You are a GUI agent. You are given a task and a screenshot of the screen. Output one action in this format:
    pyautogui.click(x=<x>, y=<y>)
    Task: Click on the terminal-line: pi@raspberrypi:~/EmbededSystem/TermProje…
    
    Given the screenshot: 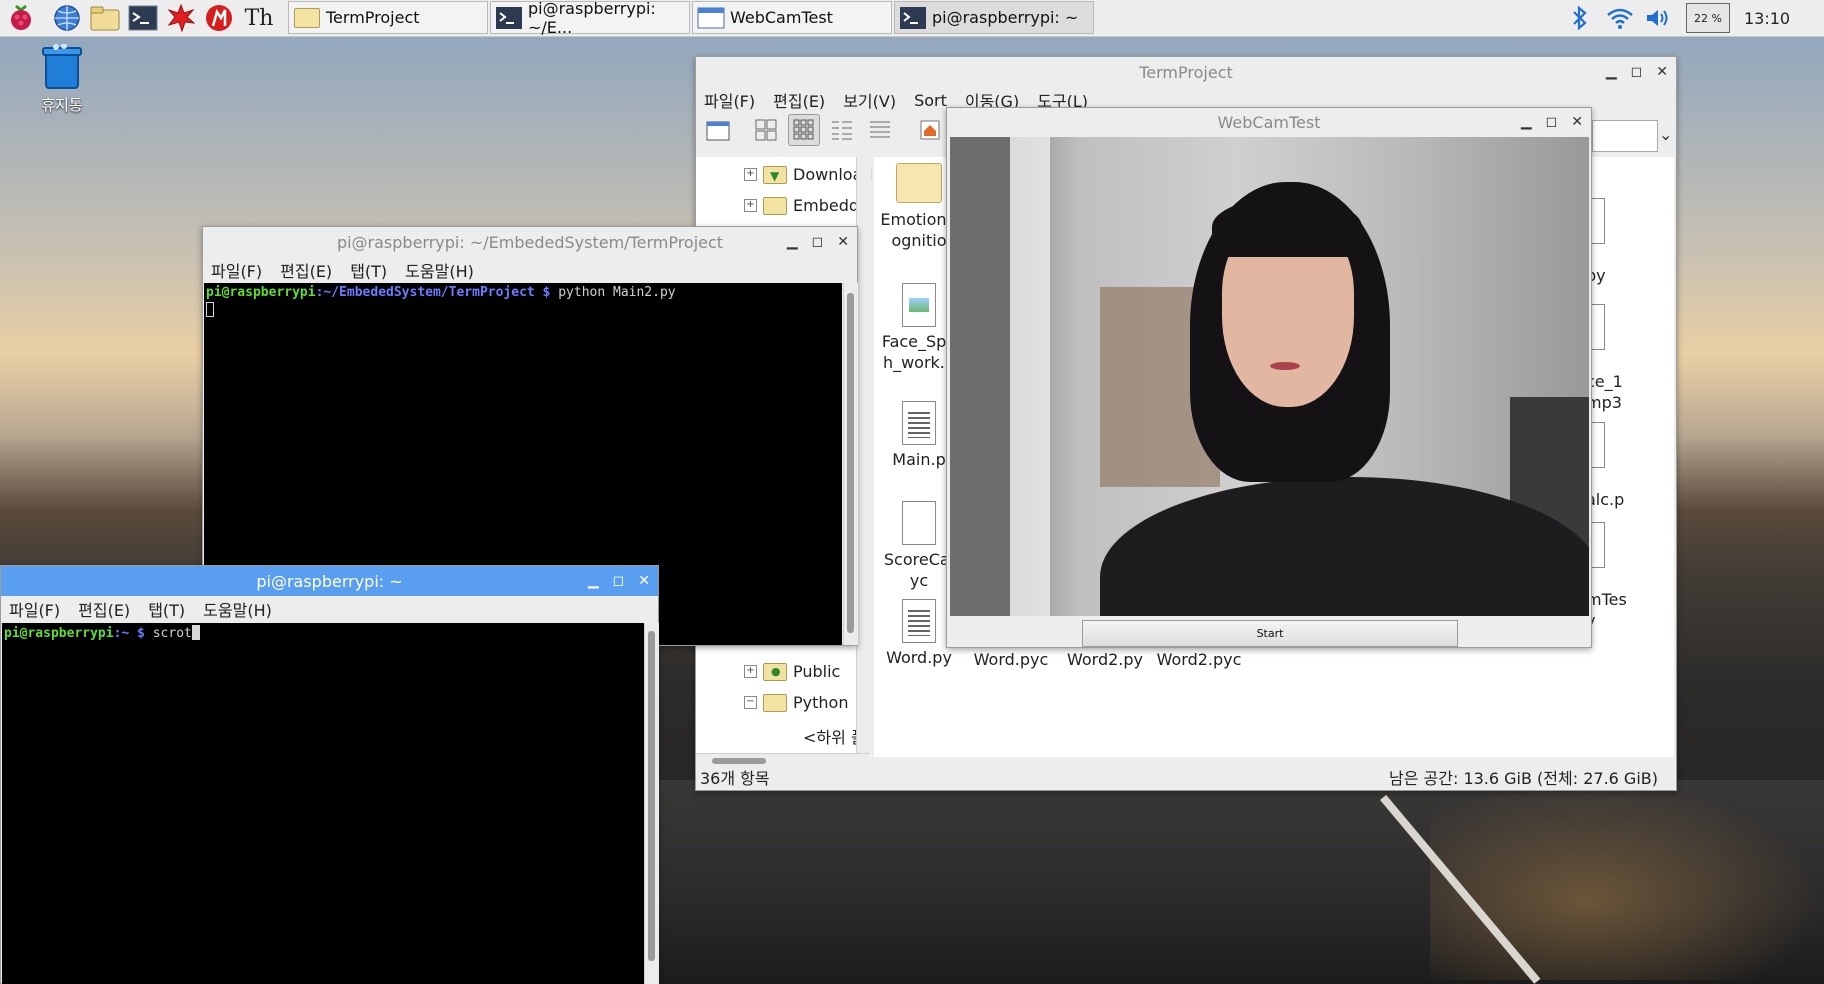 What is the action you would take?
    pyautogui.click(x=523, y=291)
    